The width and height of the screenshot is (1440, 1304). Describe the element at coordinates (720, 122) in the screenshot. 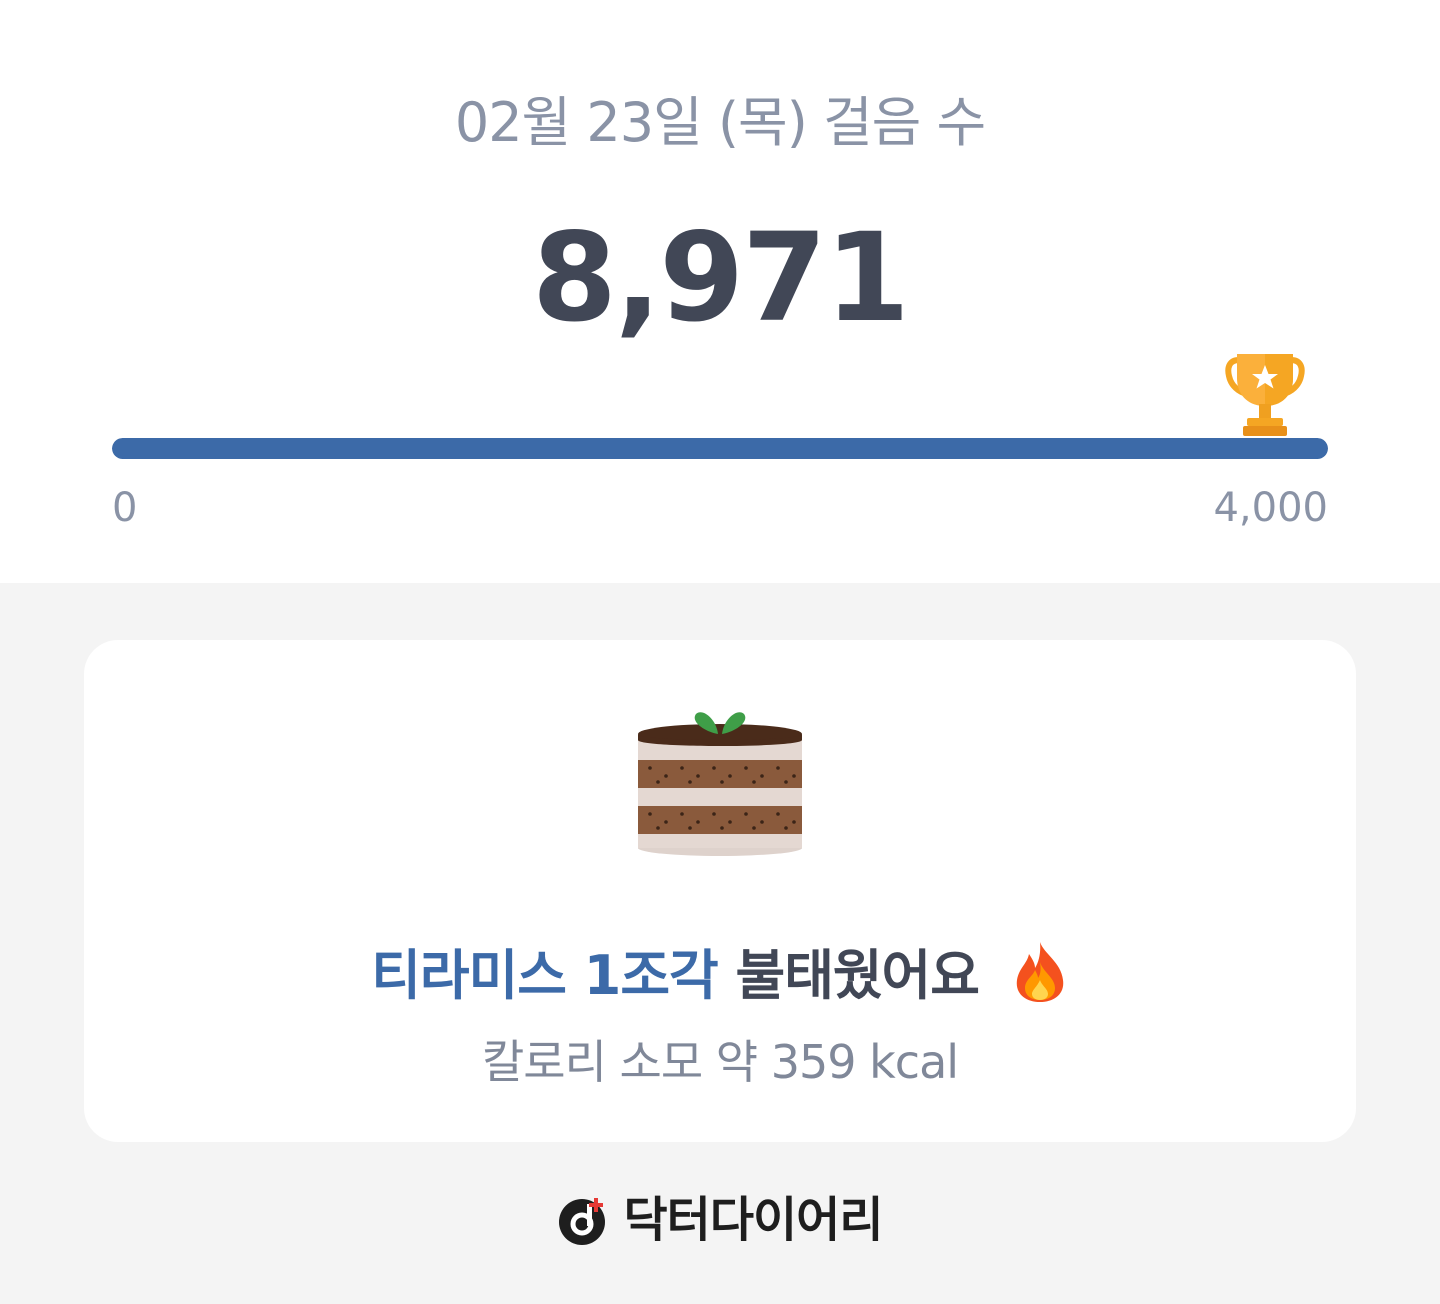

I see `date-title: 02월 23일 (목) 걸음 수` at that location.